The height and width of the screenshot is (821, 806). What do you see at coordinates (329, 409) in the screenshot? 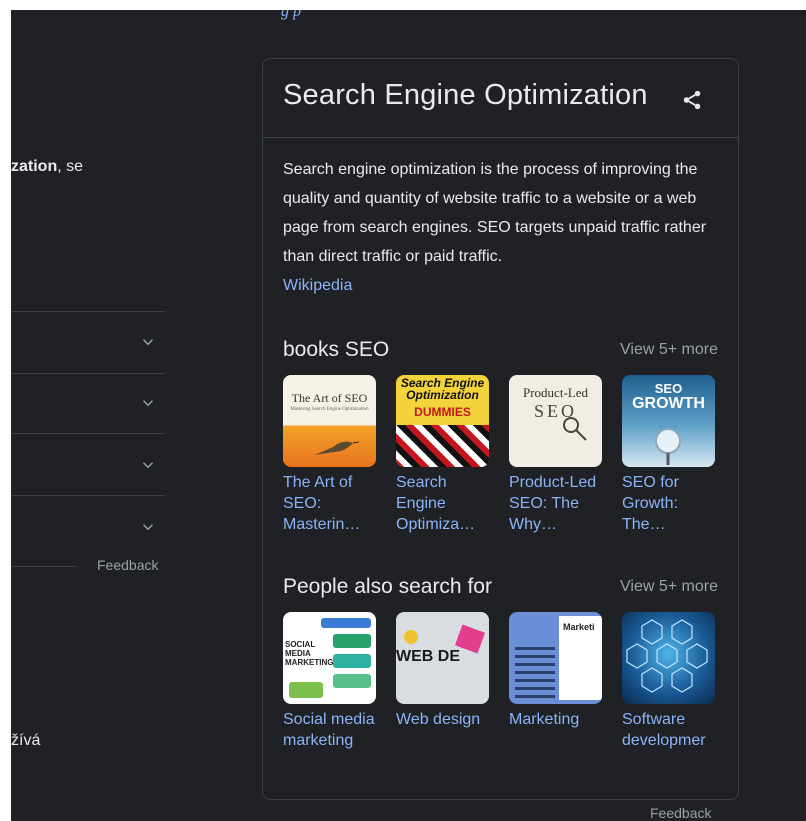
I see `cover-subtitle: Mastering Search Engine Optimization` at bounding box center [329, 409].